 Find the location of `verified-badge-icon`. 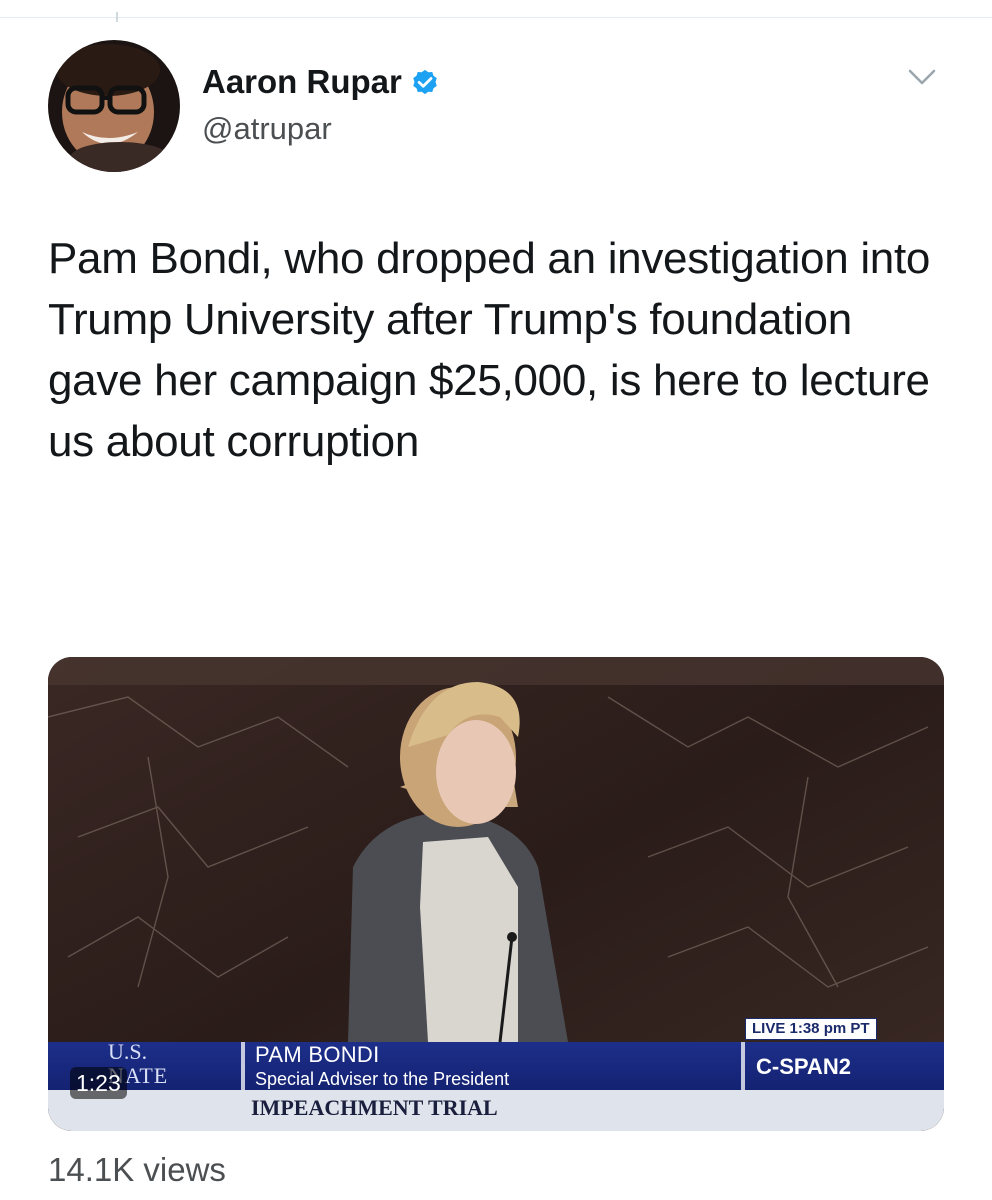

verified-badge-icon is located at coordinates (425, 82).